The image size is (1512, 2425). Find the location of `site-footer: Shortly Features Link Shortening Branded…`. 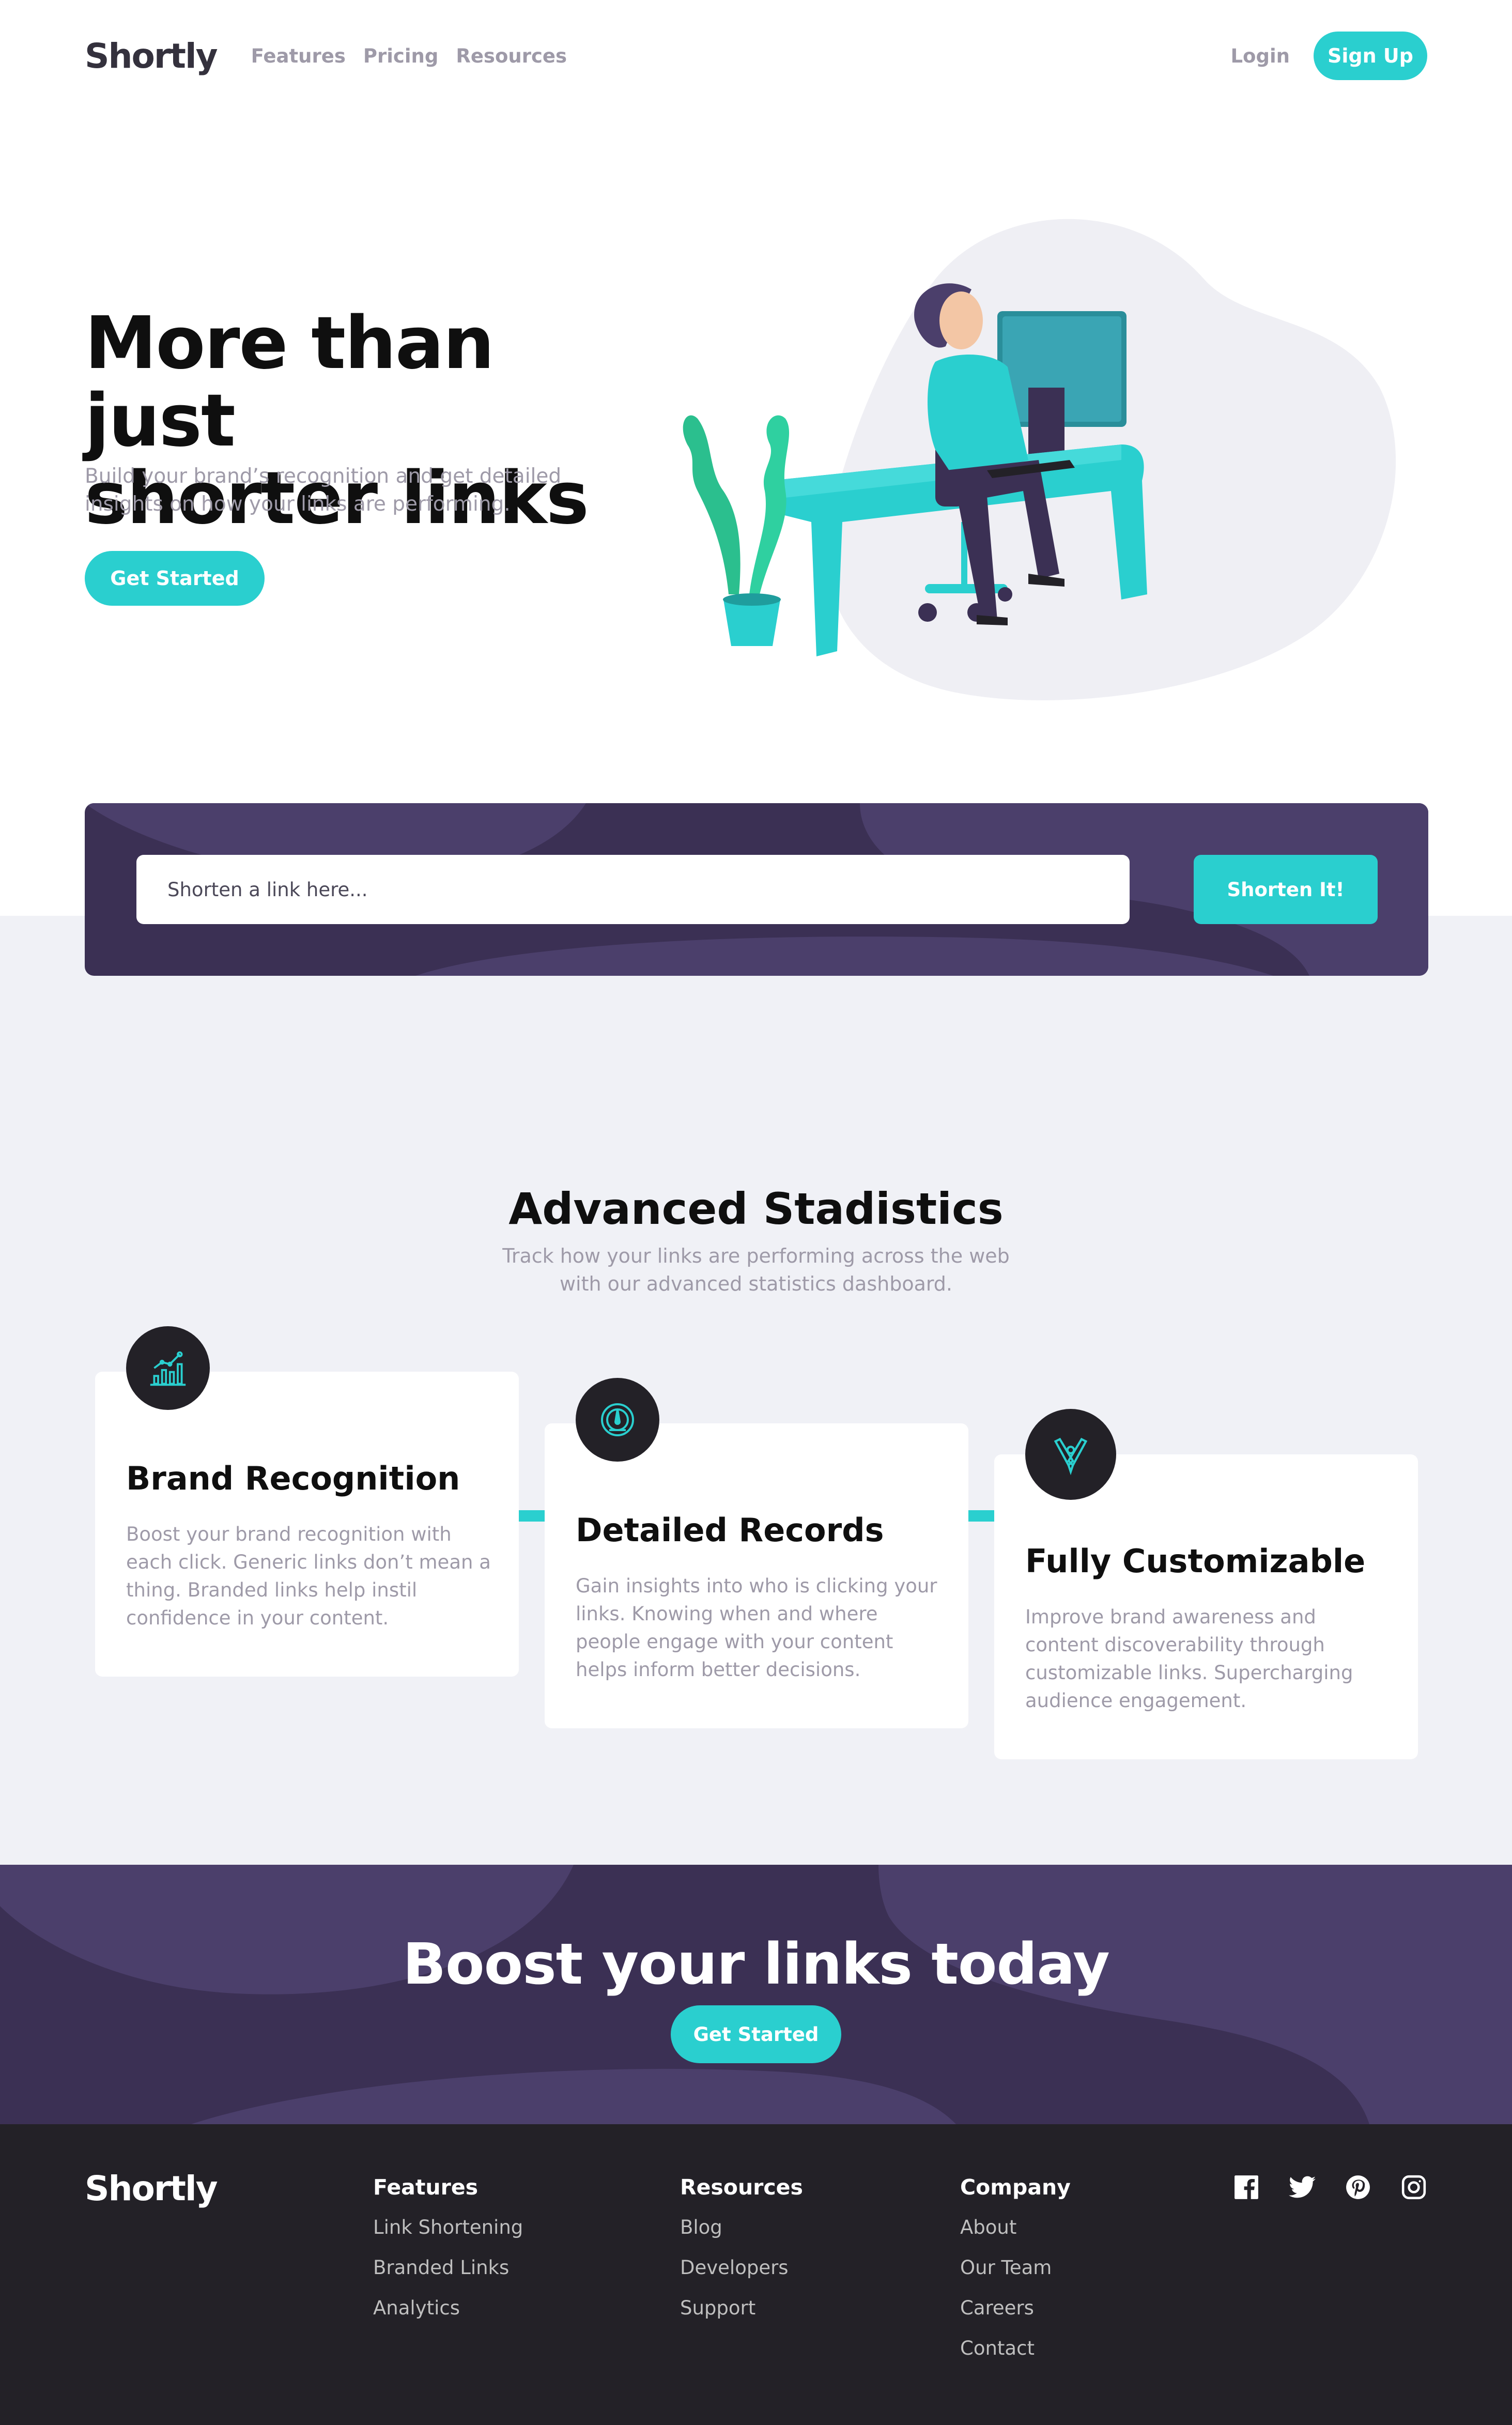

site-footer: Shortly Features Link Shortening Branded… is located at coordinates (756, 2274).